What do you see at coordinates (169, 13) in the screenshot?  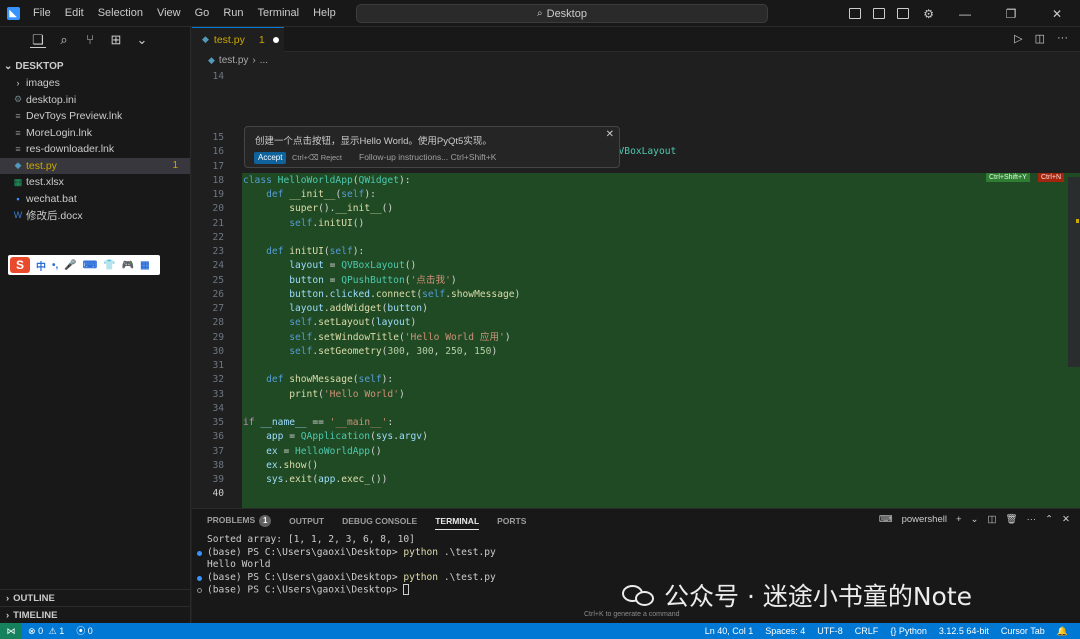 I see `menu-view: View` at bounding box center [169, 13].